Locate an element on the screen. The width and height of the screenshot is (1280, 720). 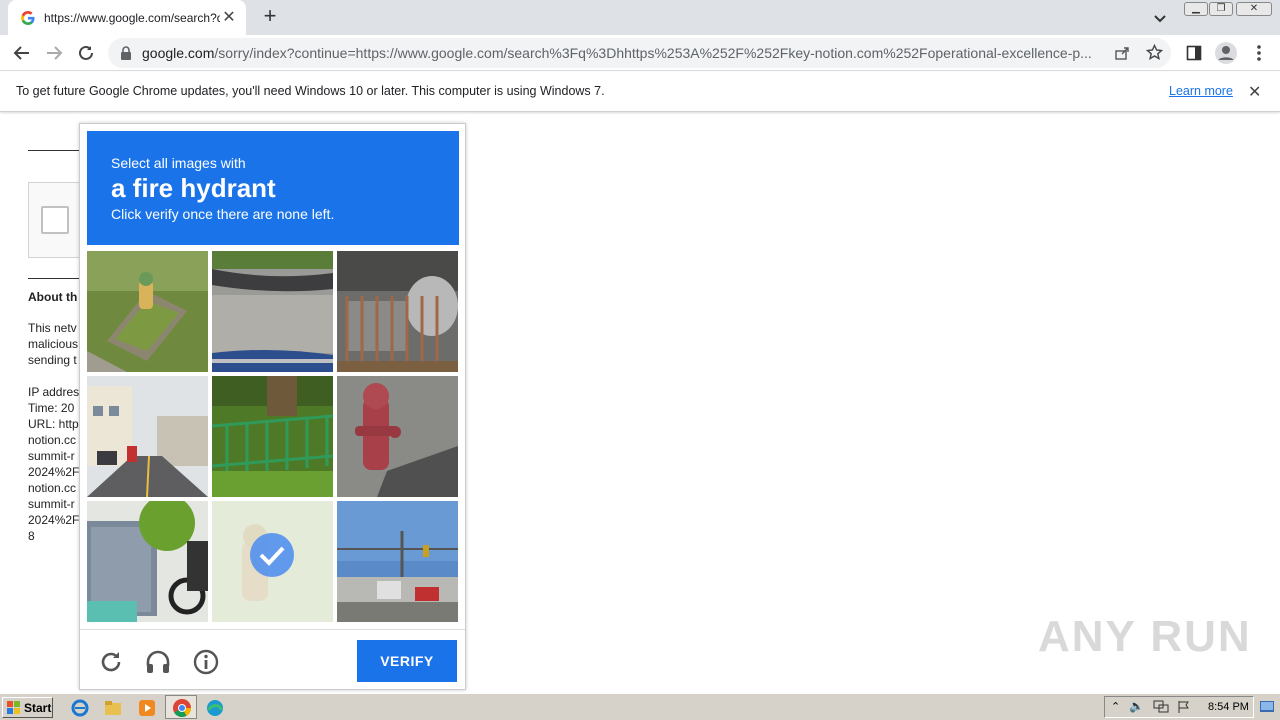
share-icon is located at coordinates (1122, 53).